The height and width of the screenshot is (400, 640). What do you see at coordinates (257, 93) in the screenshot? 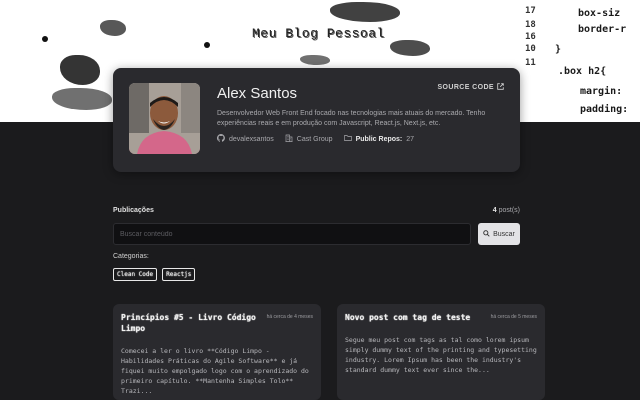
I see `profile-name: Alex Santos` at bounding box center [257, 93].